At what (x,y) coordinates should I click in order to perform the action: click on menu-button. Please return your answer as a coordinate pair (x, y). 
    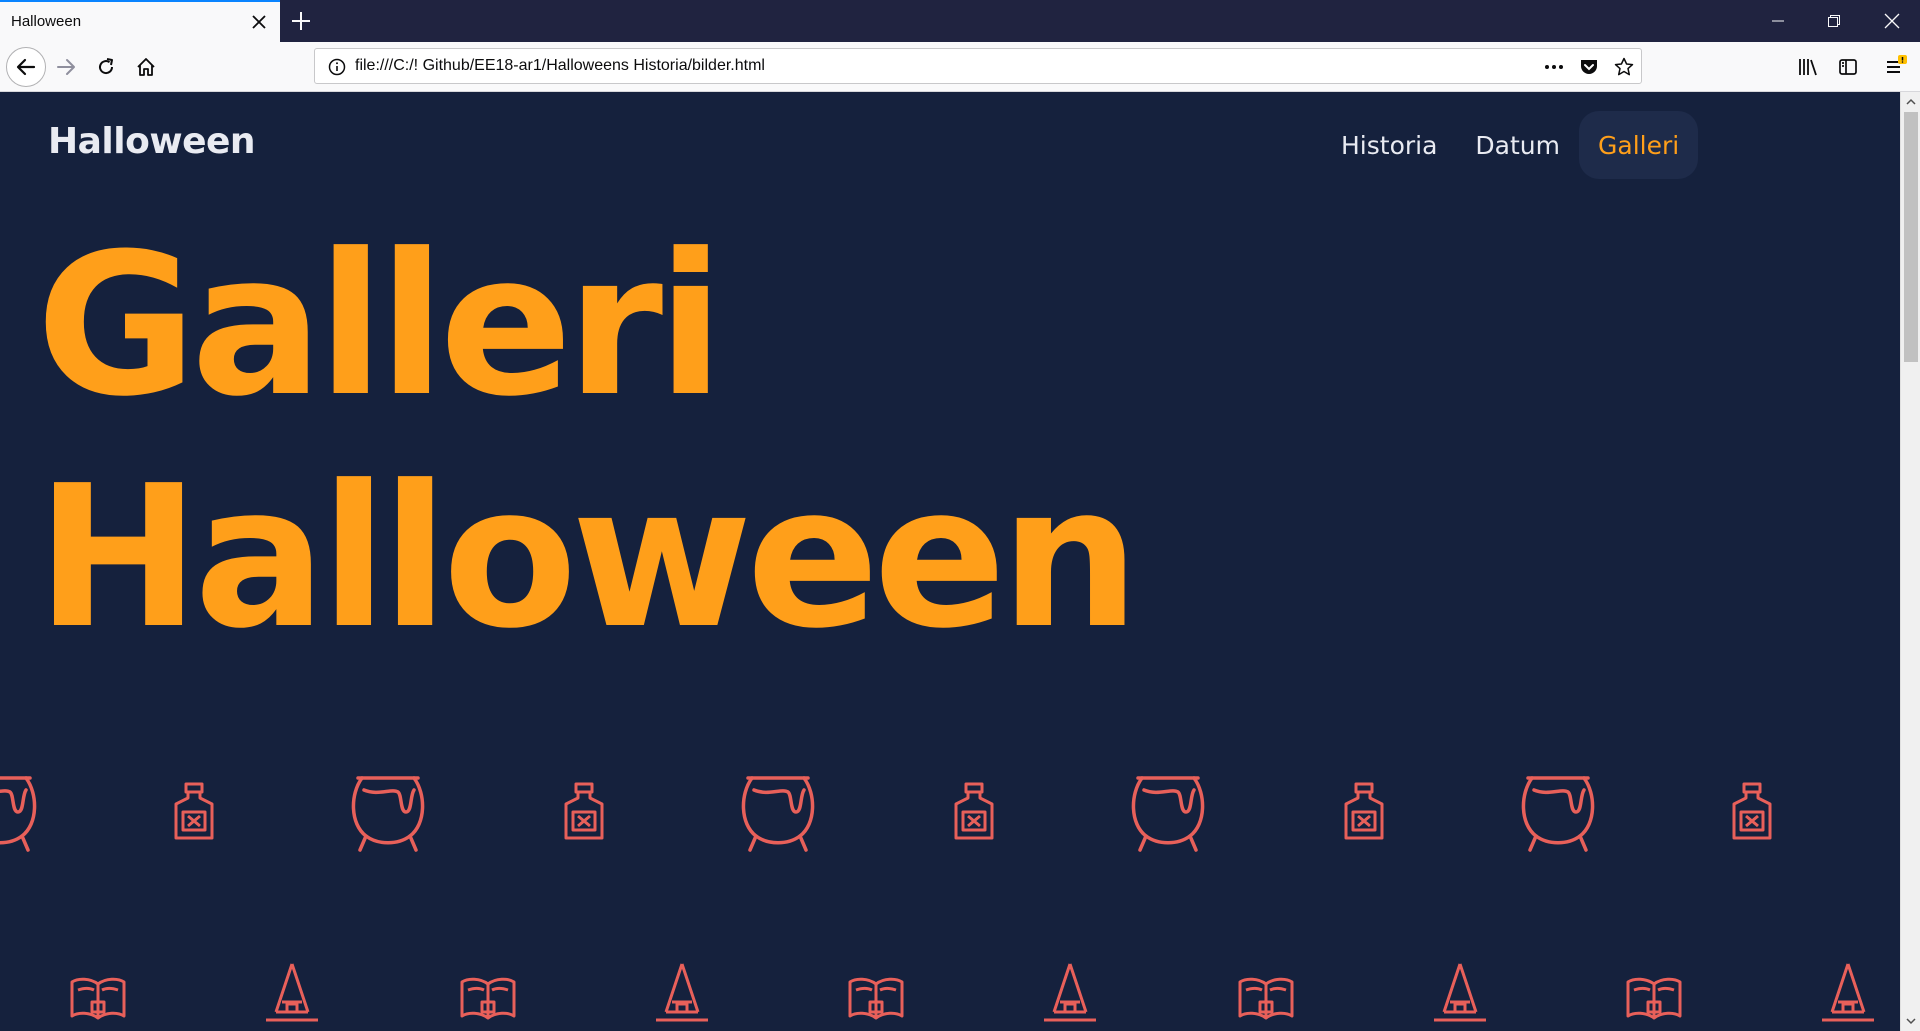
    Looking at the image, I should click on (1896, 67).